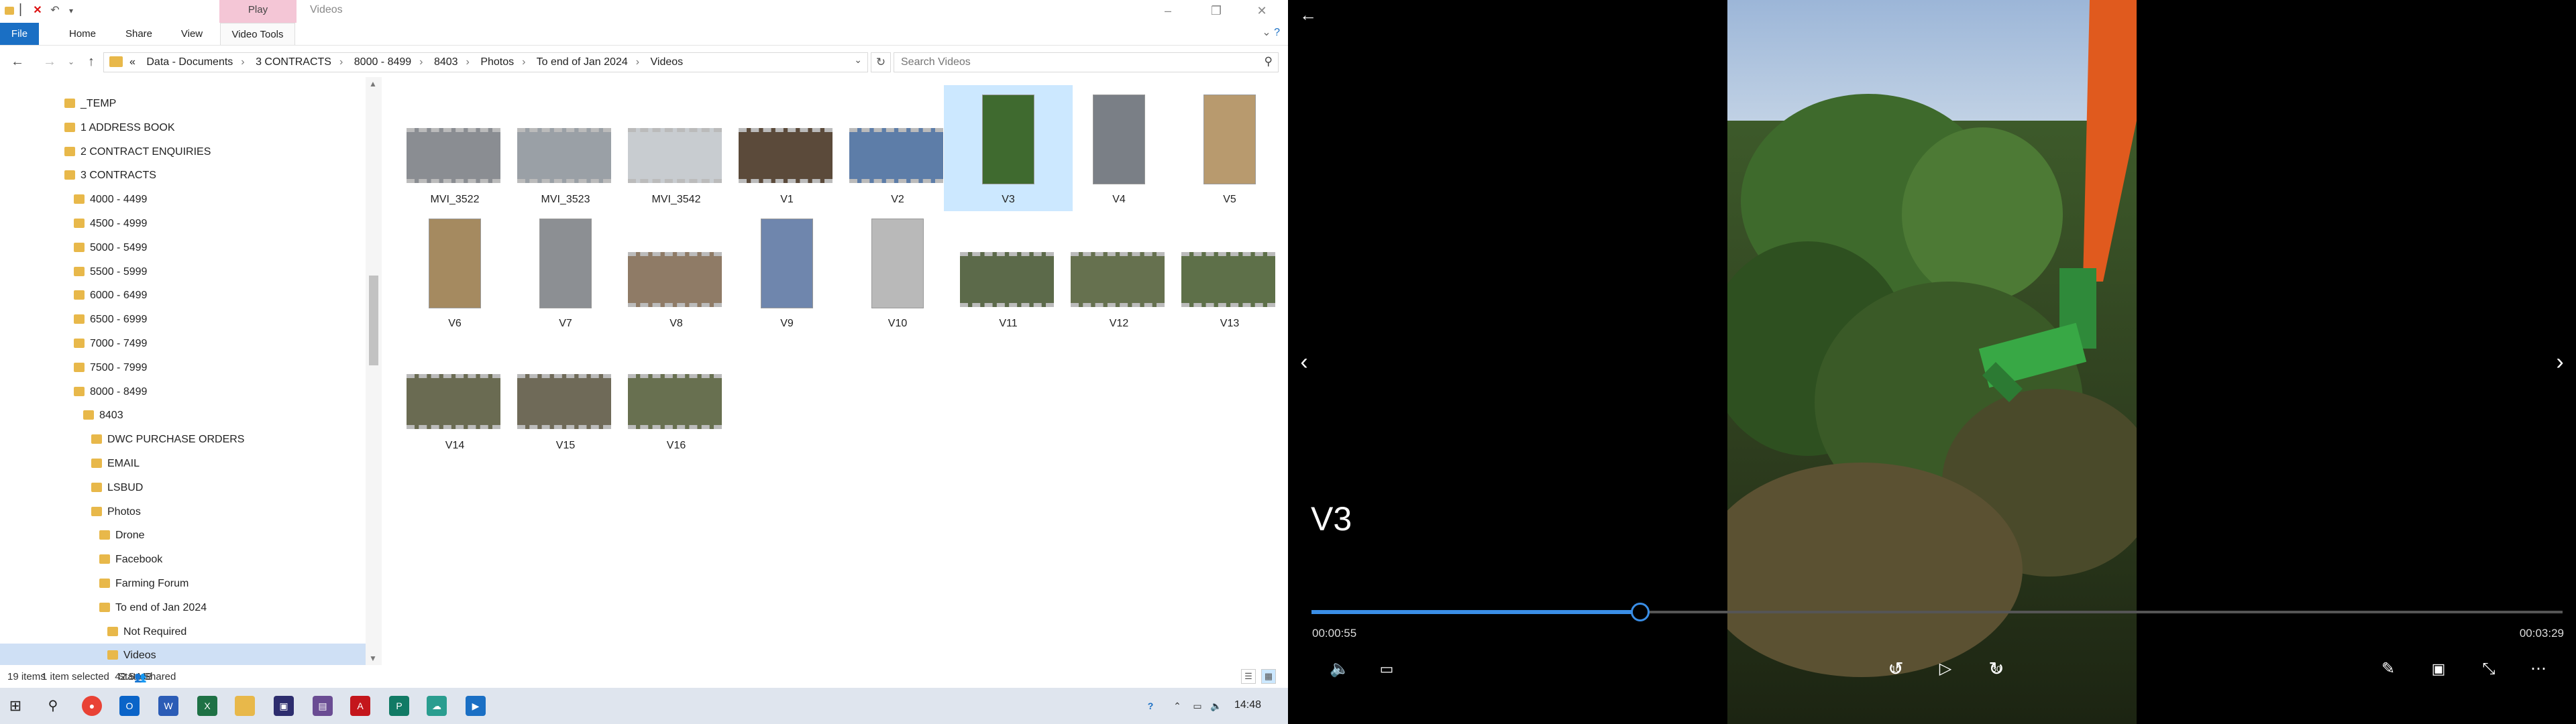 The width and height of the screenshot is (2576, 724). What do you see at coordinates (667, 62) in the screenshot?
I see `breadcrumb-videos: Videos` at bounding box center [667, 62].